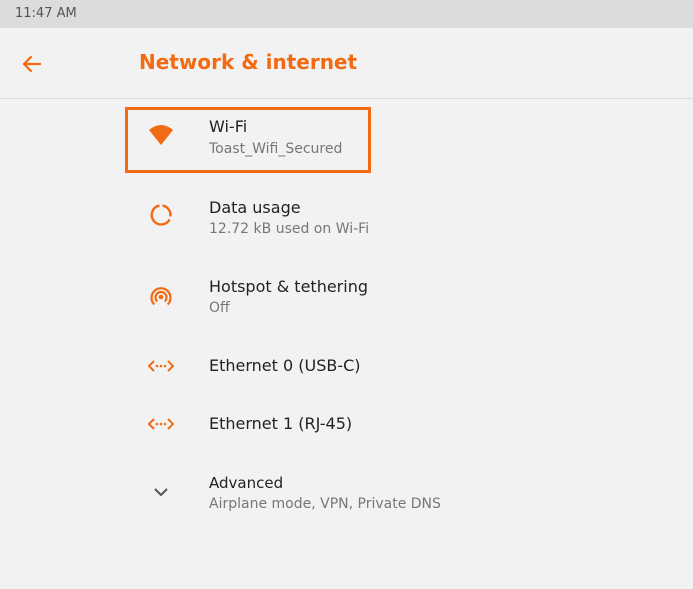 This screenshot has height=589, width=693. I want to click on hotspot-item: Hotspot & tethering Off, so click(346, 299).